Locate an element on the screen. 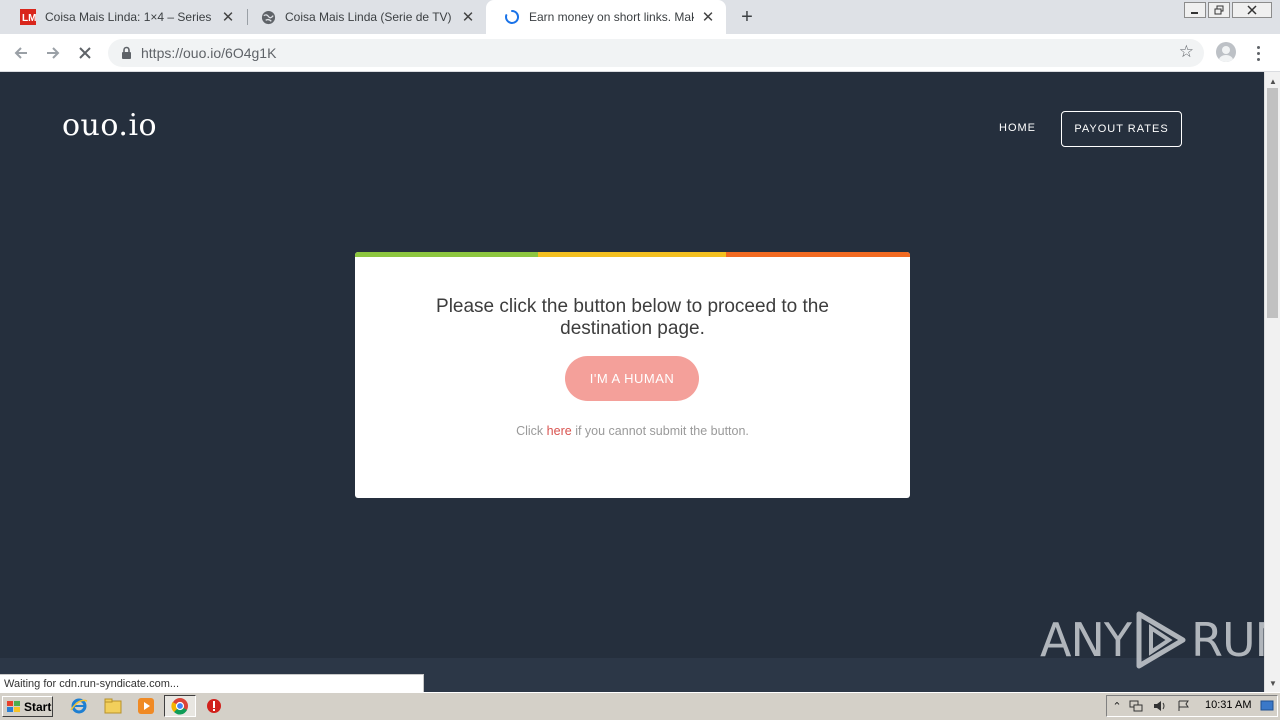 The image size is (1280, 720). site-logo: ouo.io is located at coordinates (109, 125).